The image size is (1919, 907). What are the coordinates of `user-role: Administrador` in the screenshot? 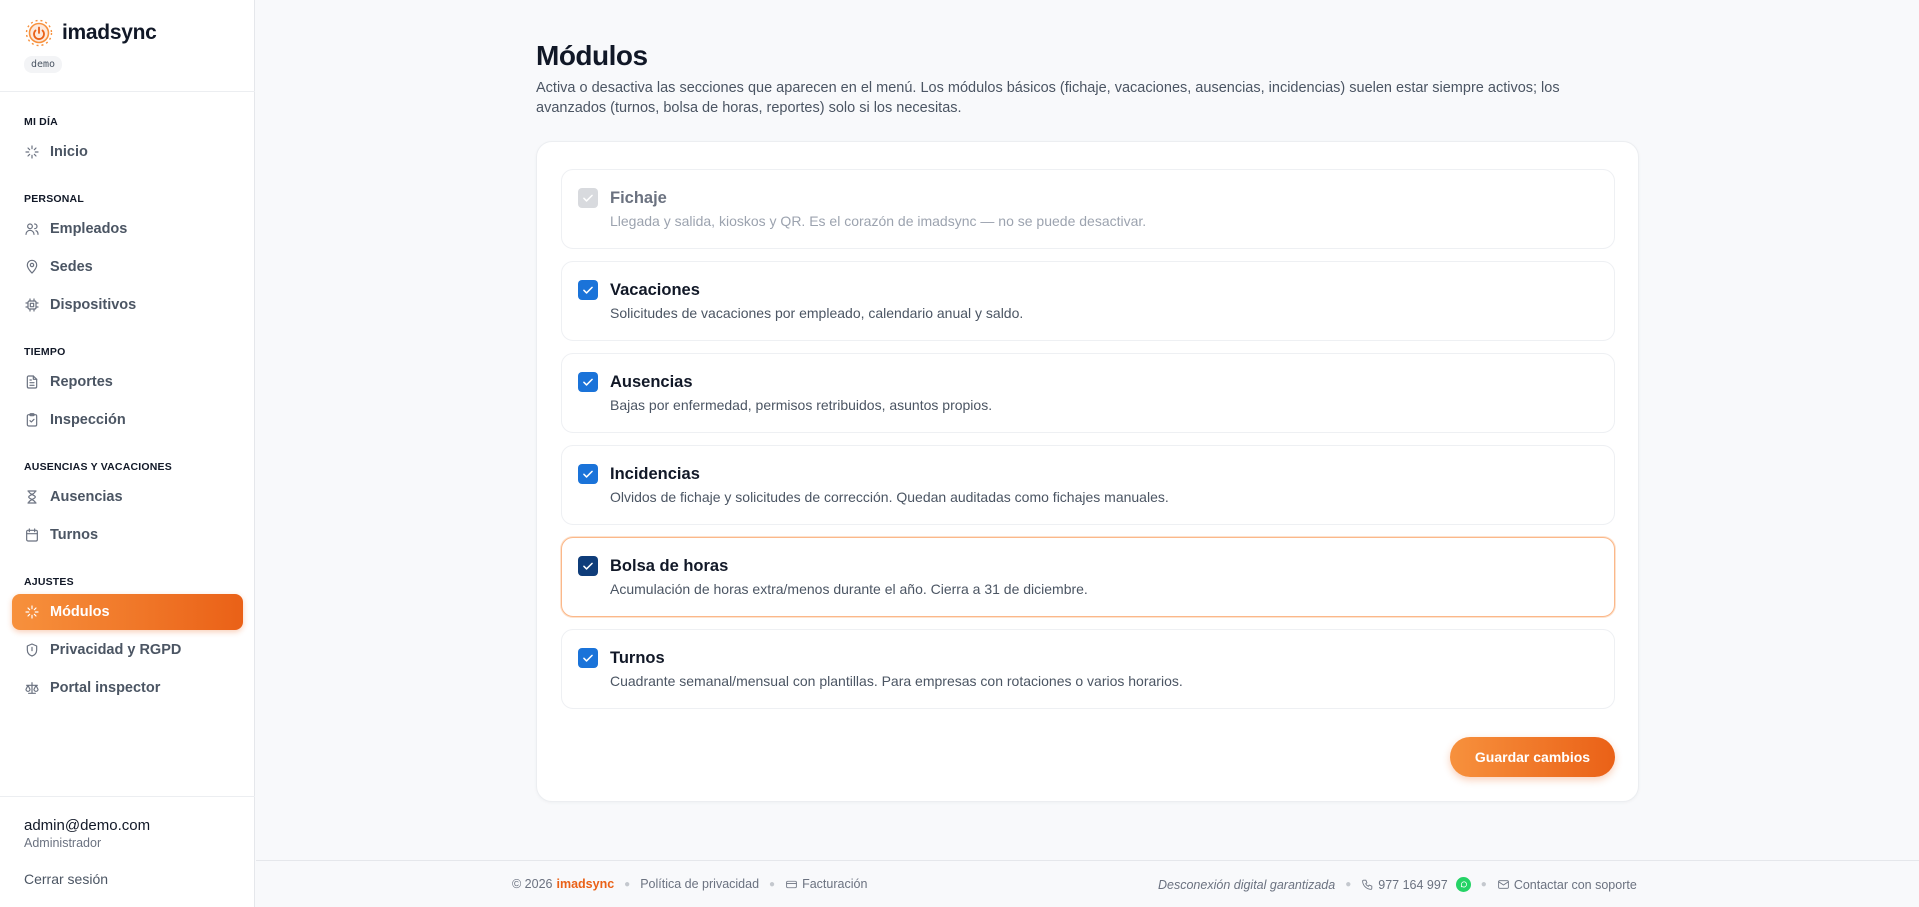 It's located at (63, 843).